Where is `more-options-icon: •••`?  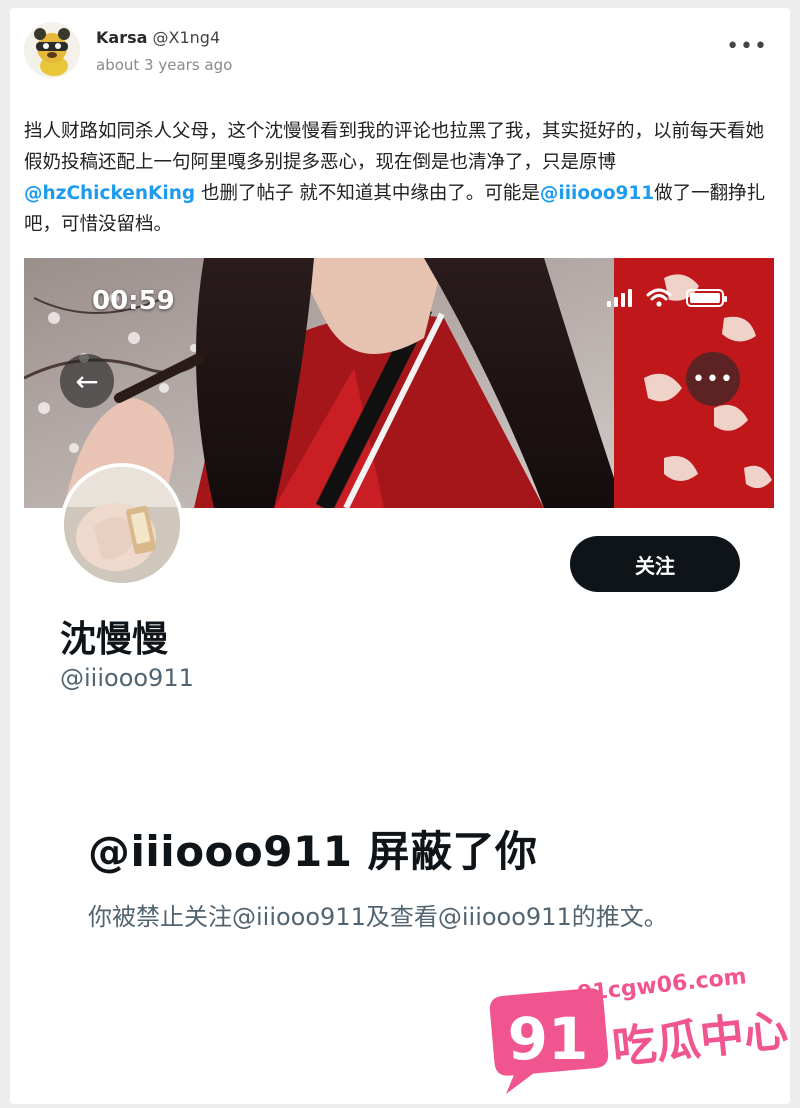
more-options-icon: ••• is located at coordinates (747, 47).